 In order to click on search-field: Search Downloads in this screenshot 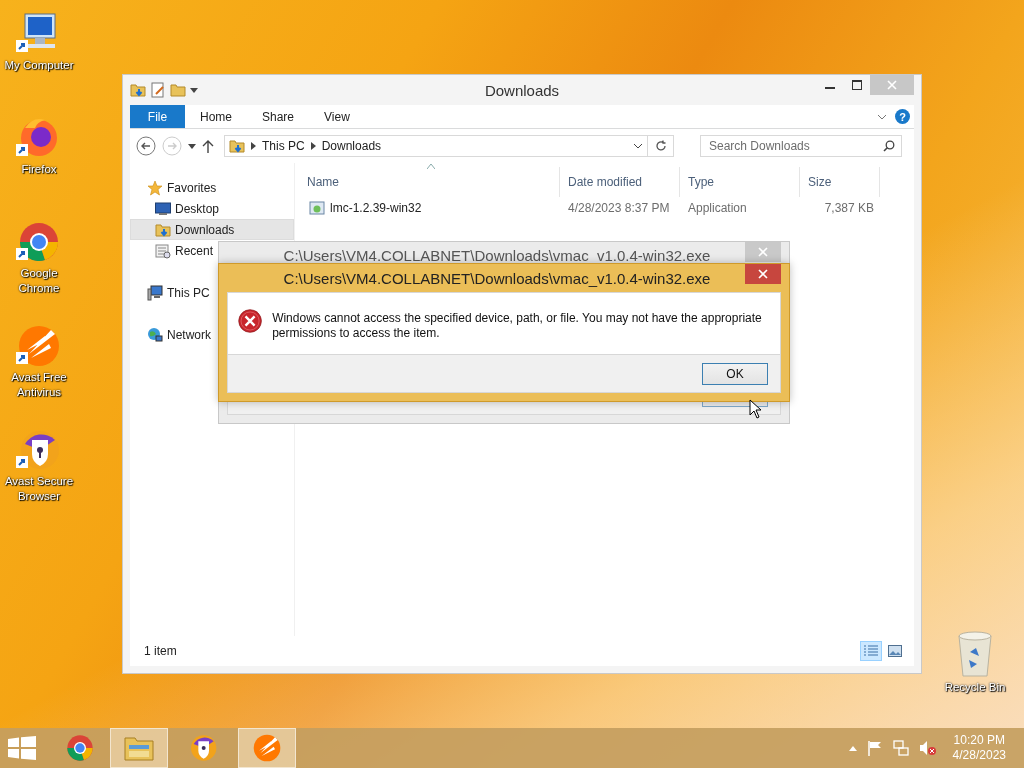, I will do `click(801, 146)`.